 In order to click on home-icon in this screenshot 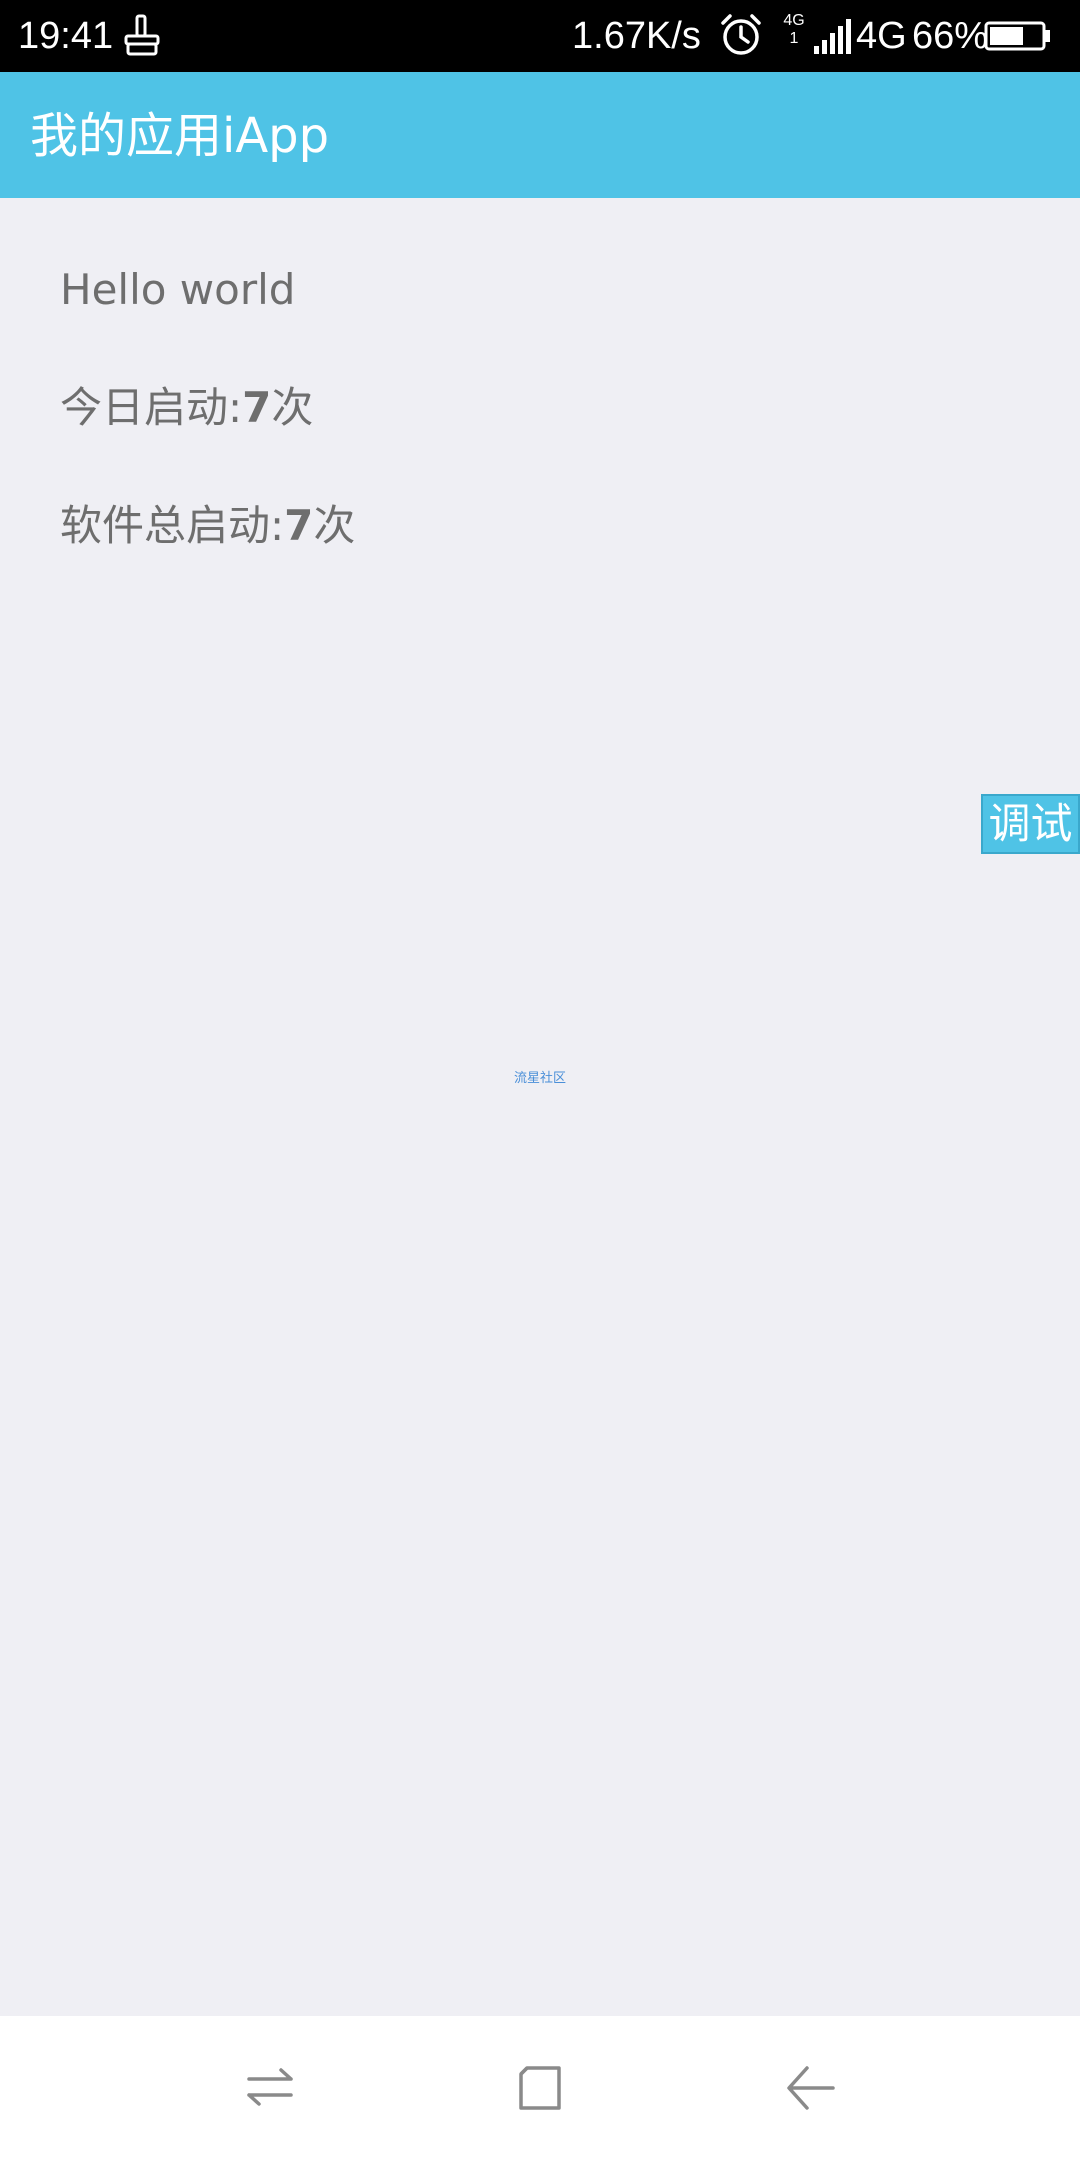, I will do `click(540, 2087)`.